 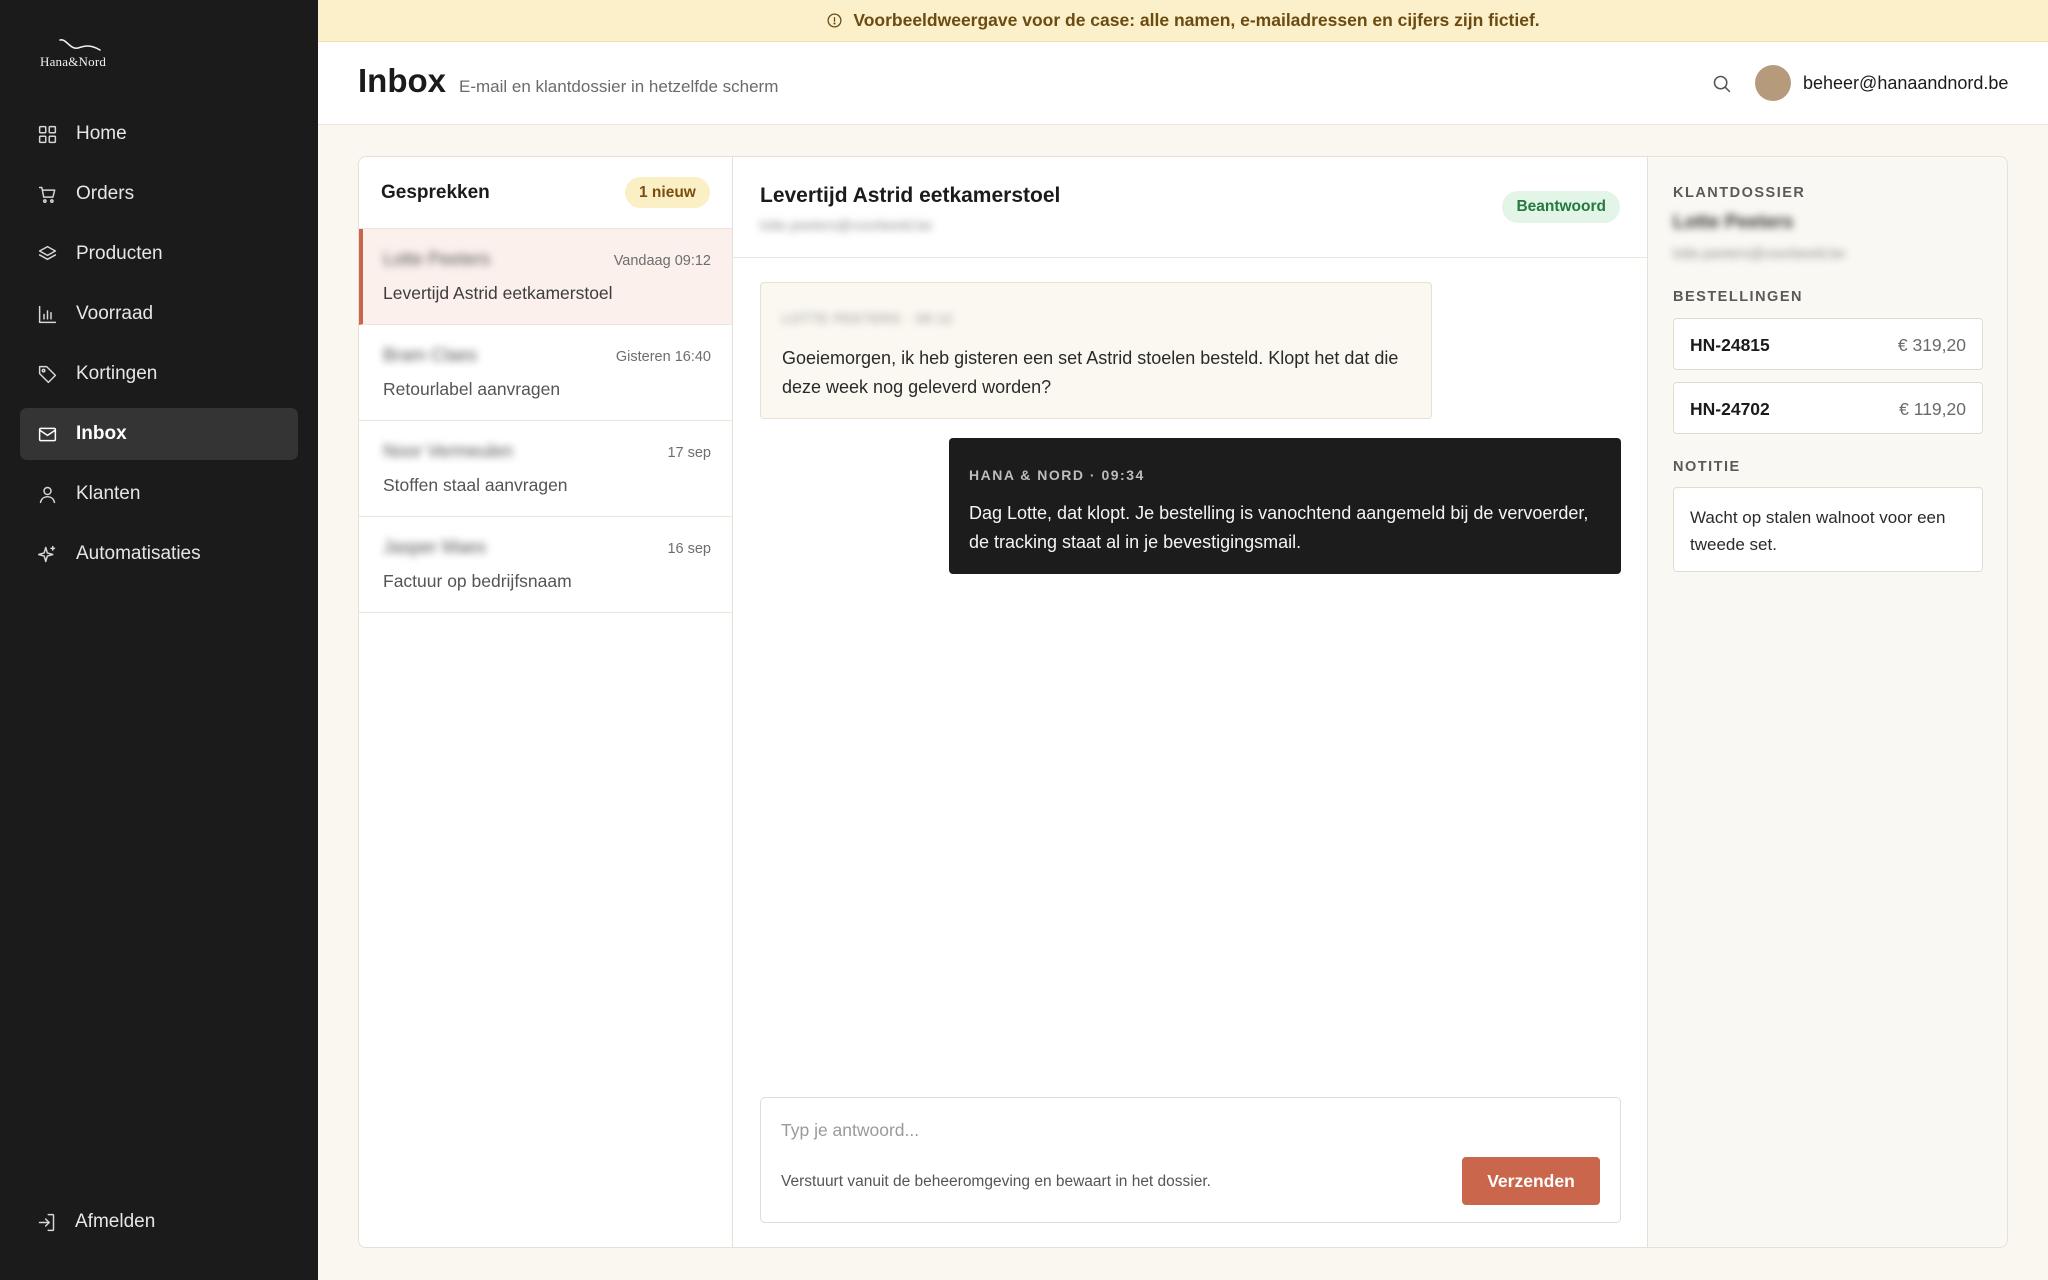 I want to click on conversation-subject: Levertijd Astrid eetkamerstoel, so click(x=498, y=293).